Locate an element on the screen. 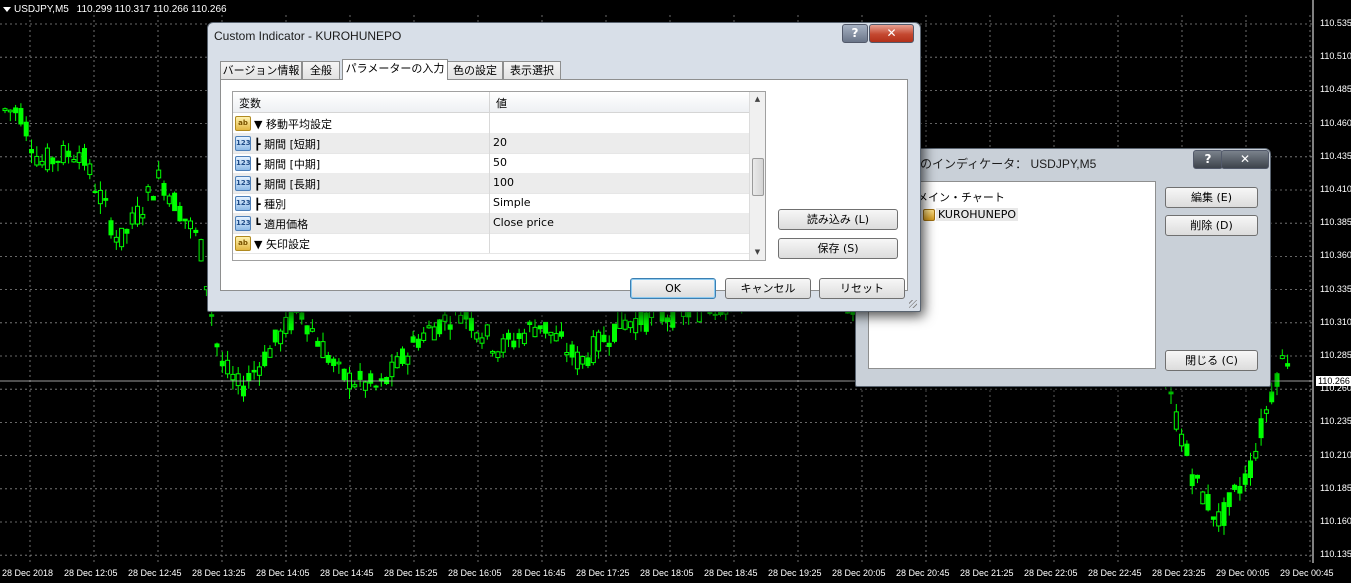 The image size is (1351, 583). parameter-name-cell: ab ▼ 移動平均設定 is located at coordinates (361, 123).